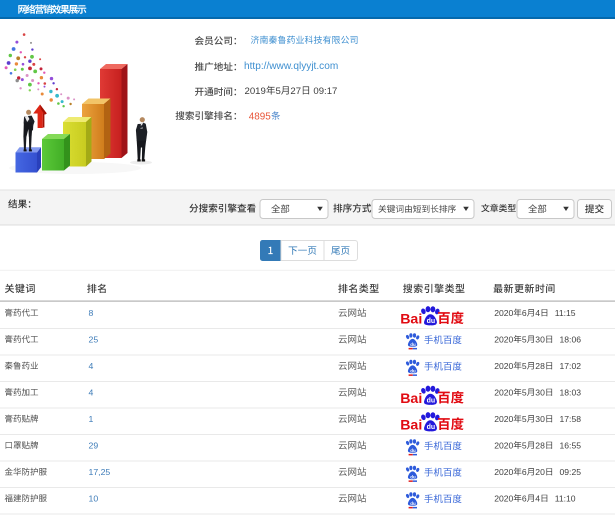 The height and width of the screenshot is (525, 615). I want to click on svg-text: 10, so click(94, 499).